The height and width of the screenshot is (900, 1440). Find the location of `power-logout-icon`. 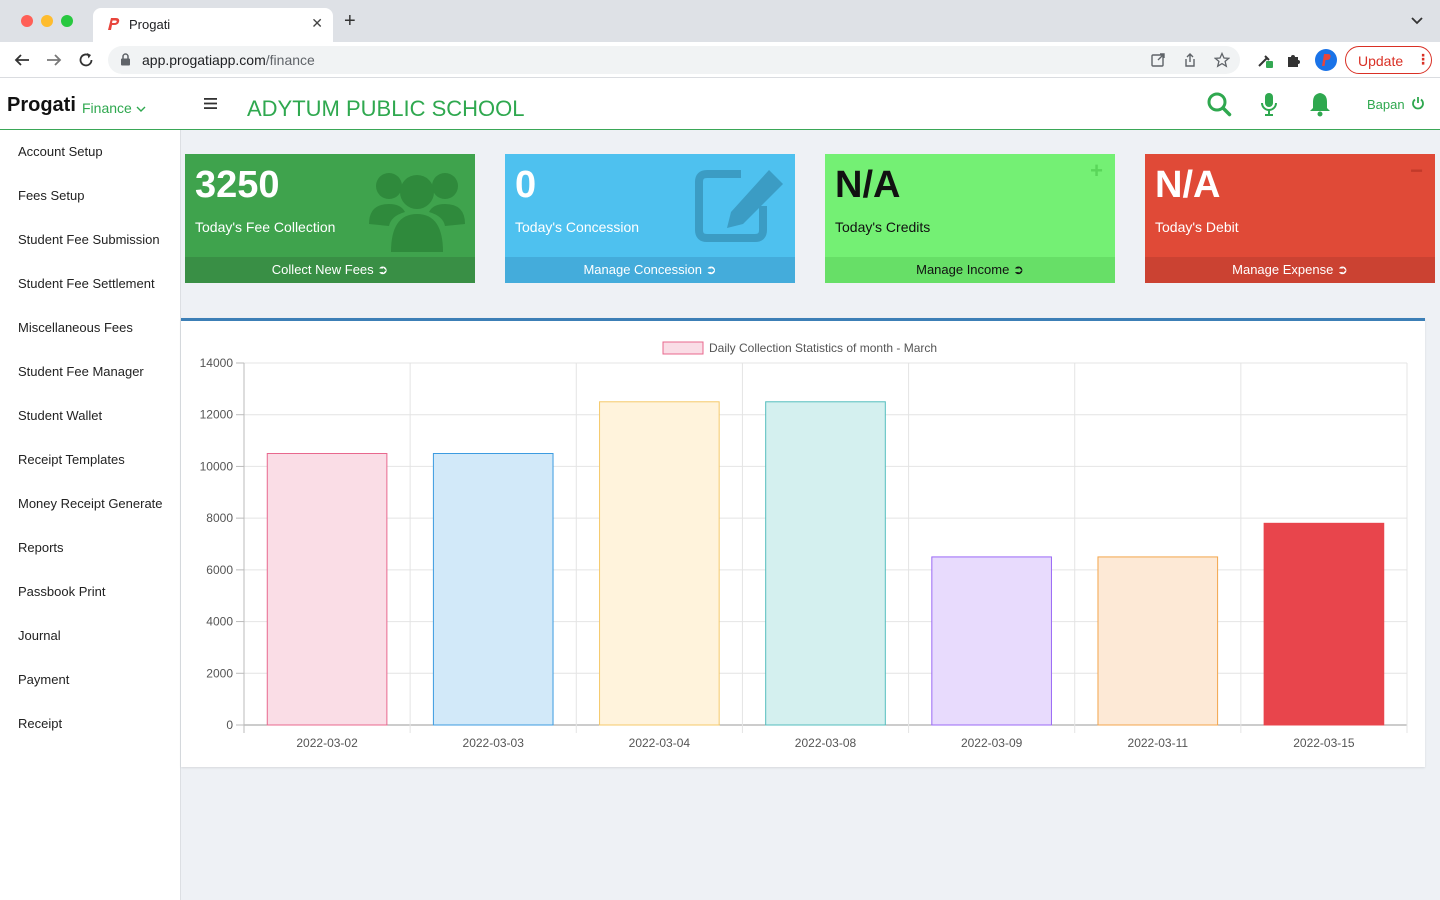

power-logout-icon is located at coordinates (1418, 103).